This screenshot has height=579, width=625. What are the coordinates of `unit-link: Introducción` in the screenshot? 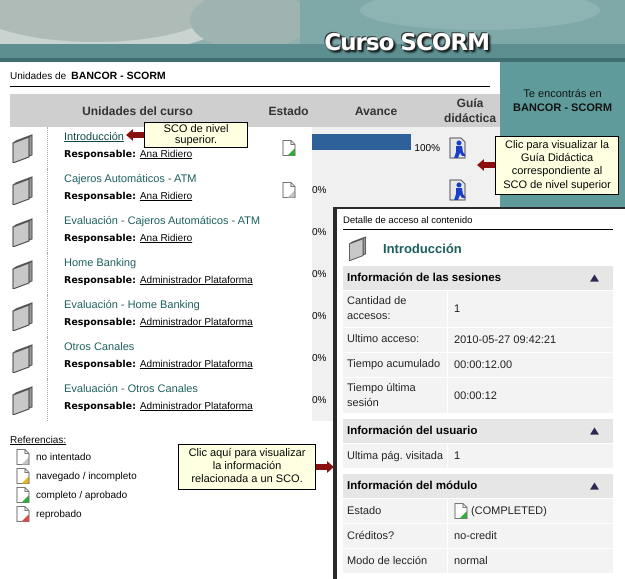 It's located at (94, 137).